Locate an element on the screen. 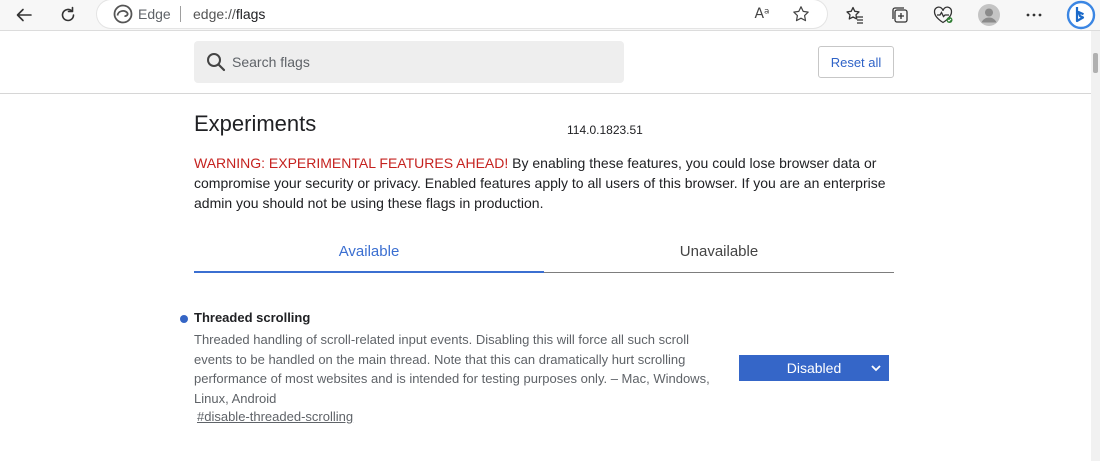  experiments-tabs: Available Unavailable is located at coordinates (544, 252).